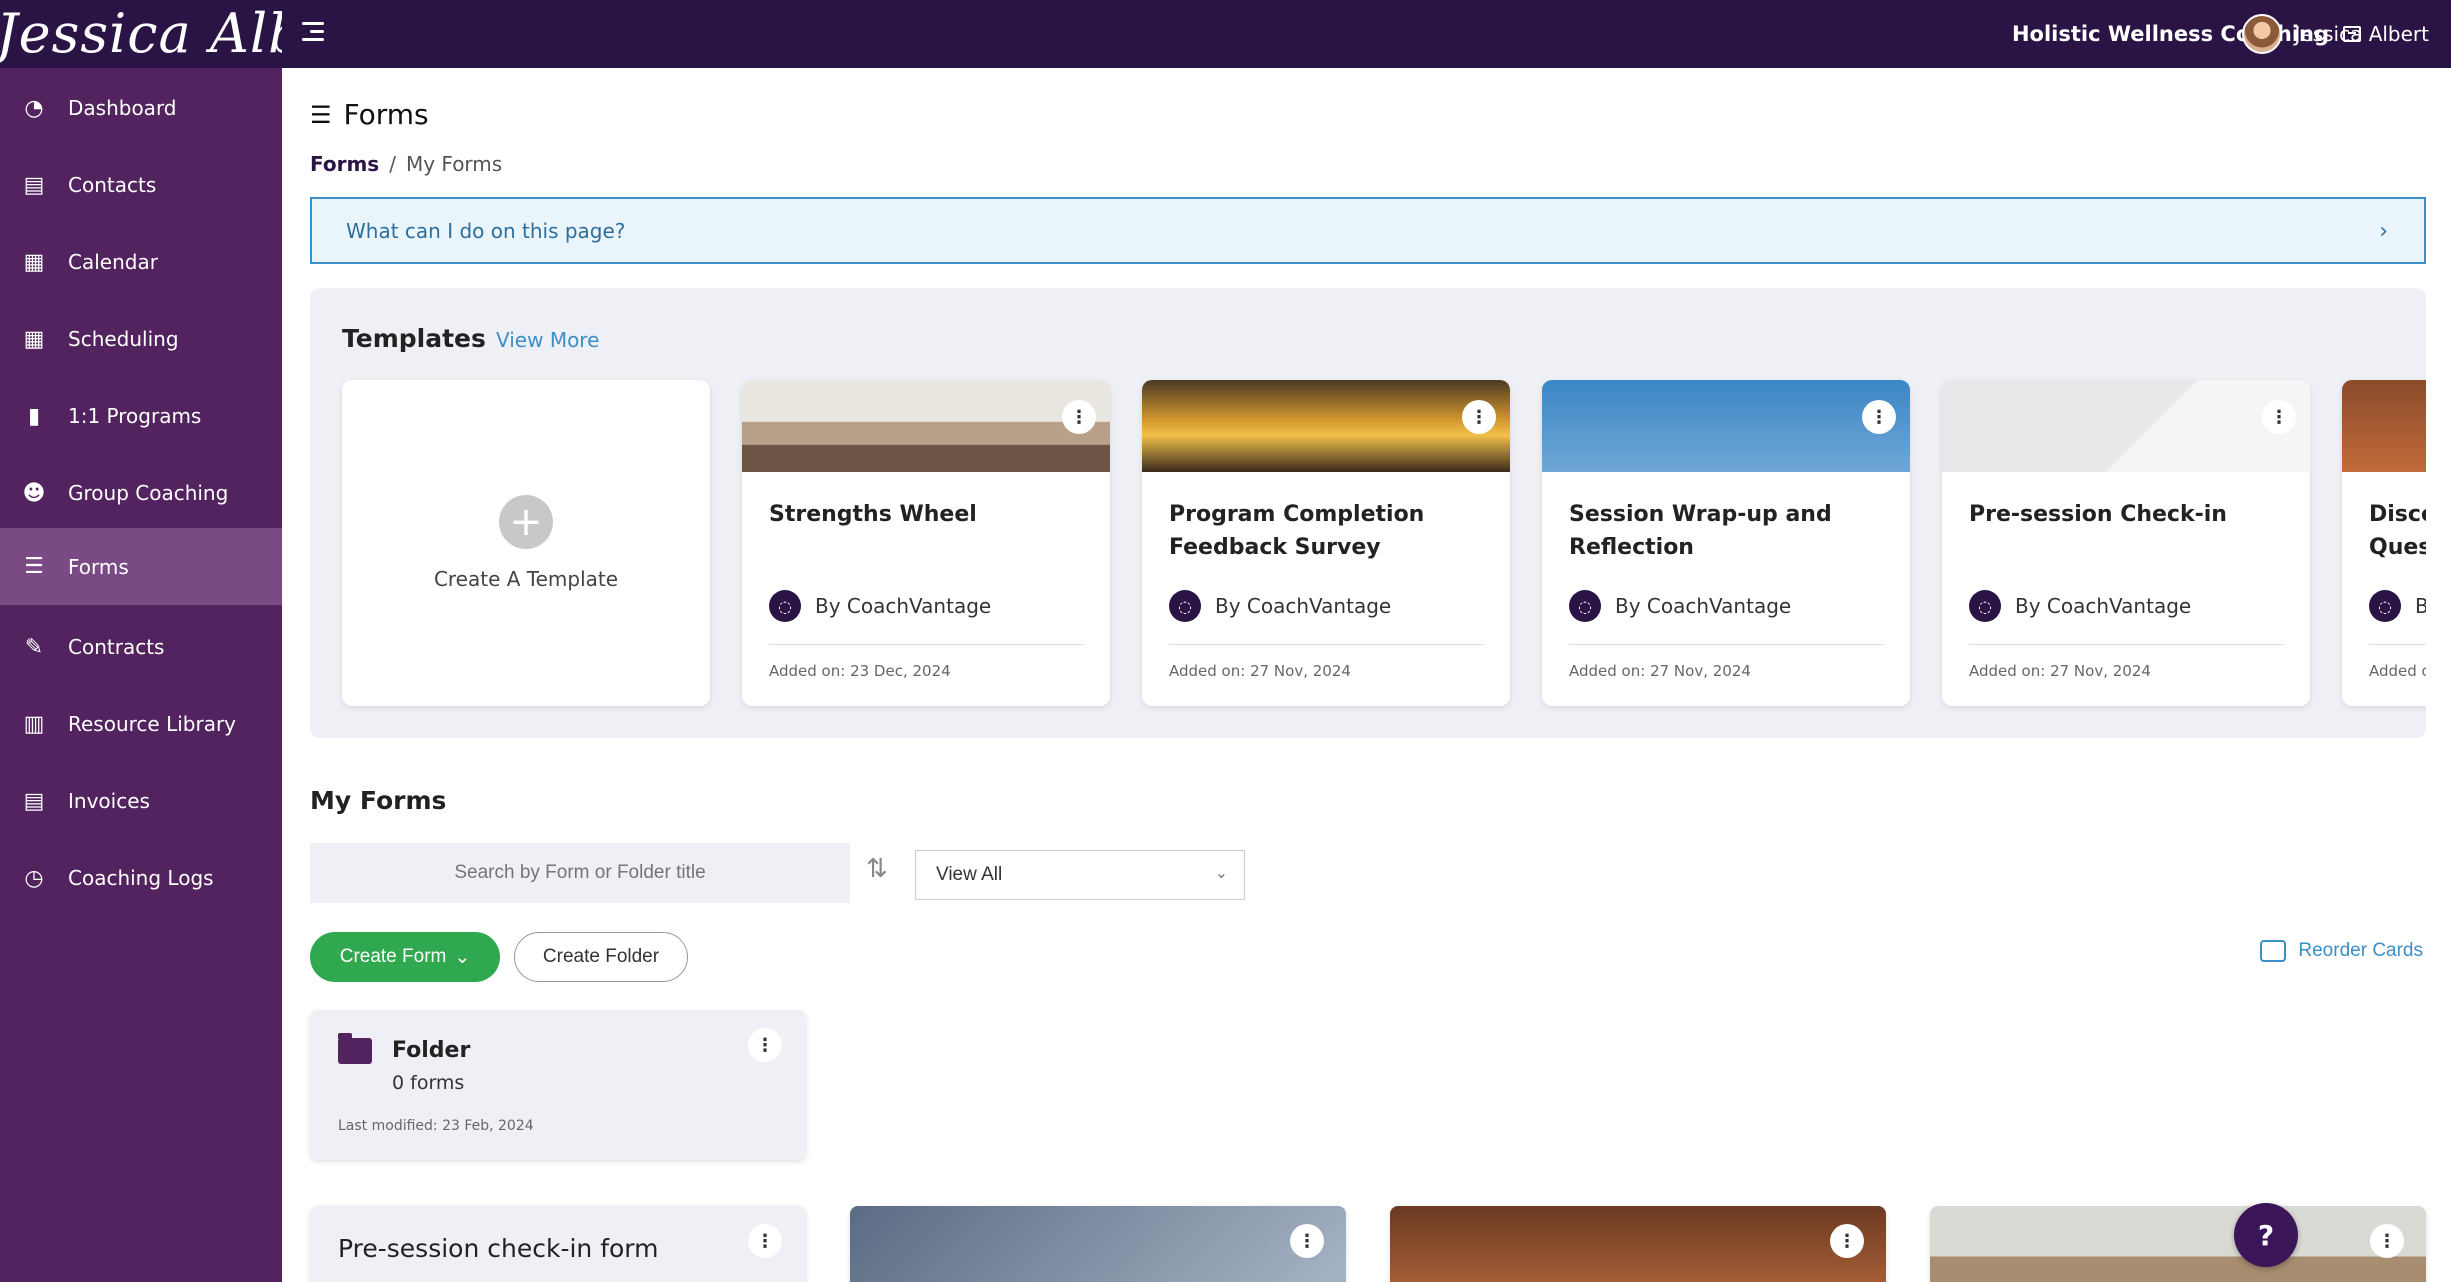 The image size is (2451, 1282). What do you see at coordinates (1080, 875) in the screenshot?
I see `filter-select: View All ⌄` at bounding box center [1080, 875].